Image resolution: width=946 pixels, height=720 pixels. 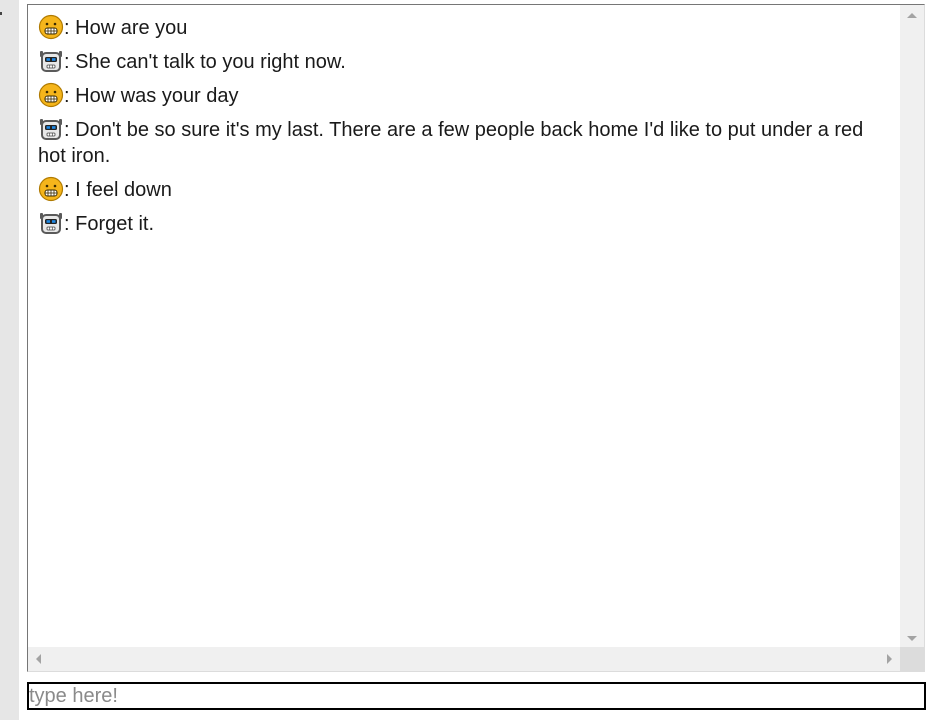 I want to click on message-text: Forget it., so click(x=115, y=224).